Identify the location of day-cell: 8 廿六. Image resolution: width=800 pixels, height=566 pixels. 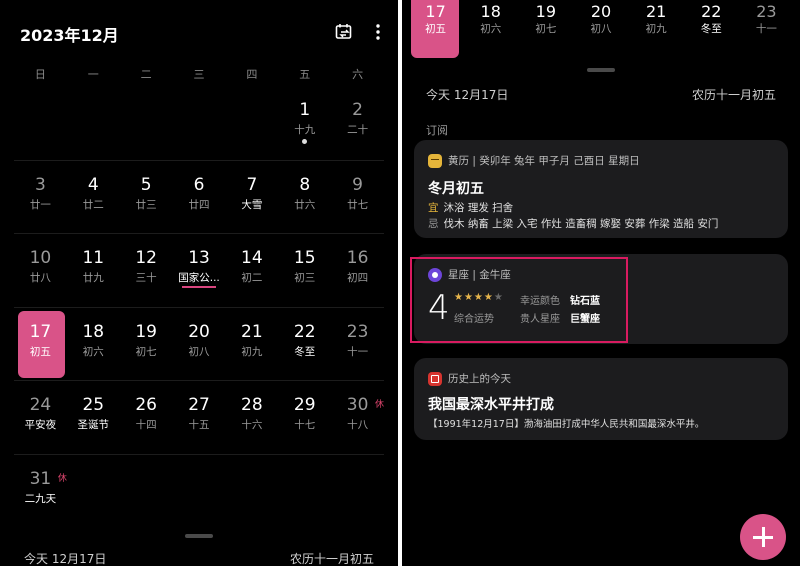
(304, 197).